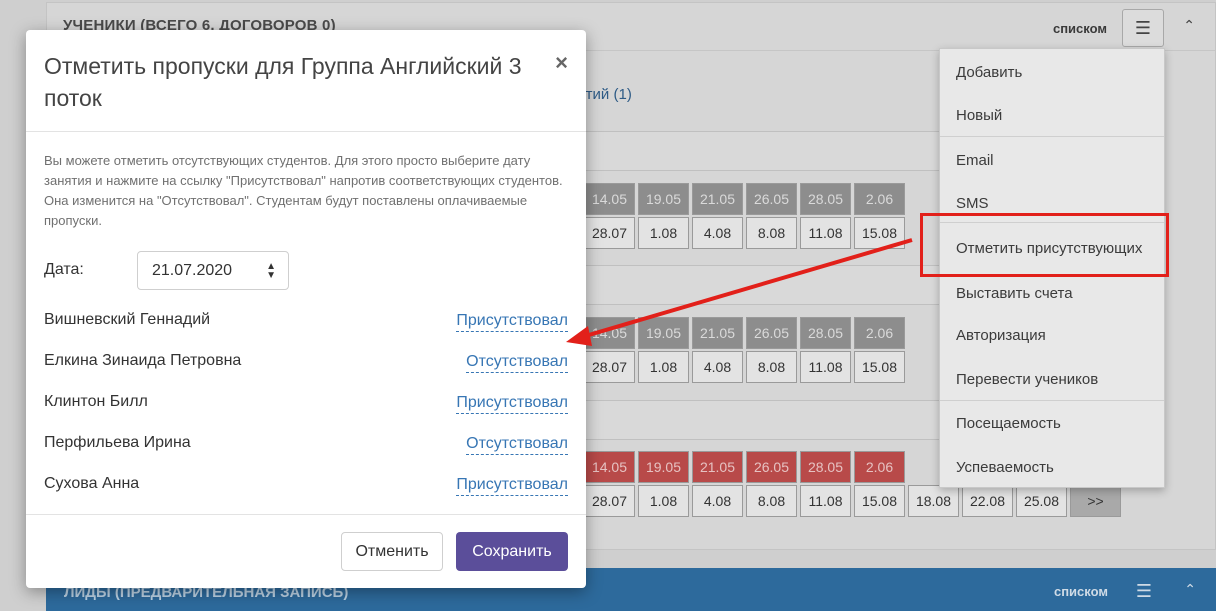 The width and height of the screenshot is (1216, 611). Describe the element at coordinates (987, 501) in the screenshot. I see `lesson-date-cell: 22.08` at that location.